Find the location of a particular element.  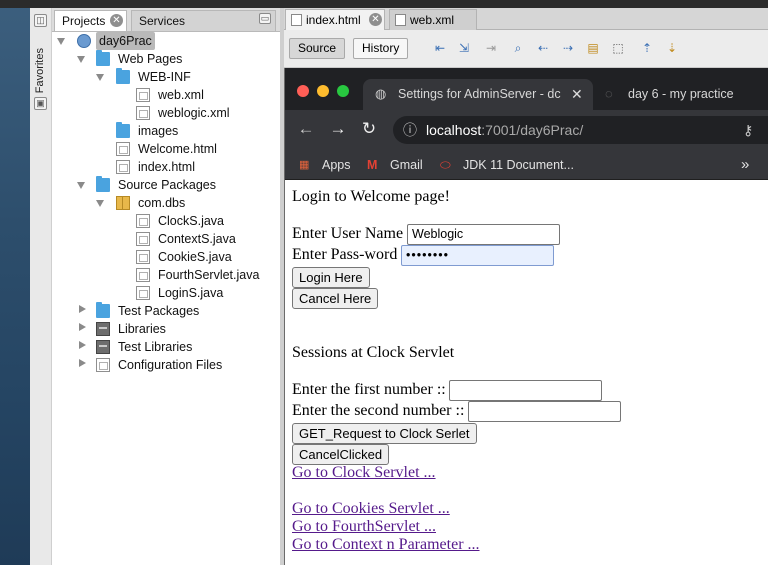

address-bar: ⓘ localhost:7001/day6Prac/ ⚷ is located at coordinates (580, 130).